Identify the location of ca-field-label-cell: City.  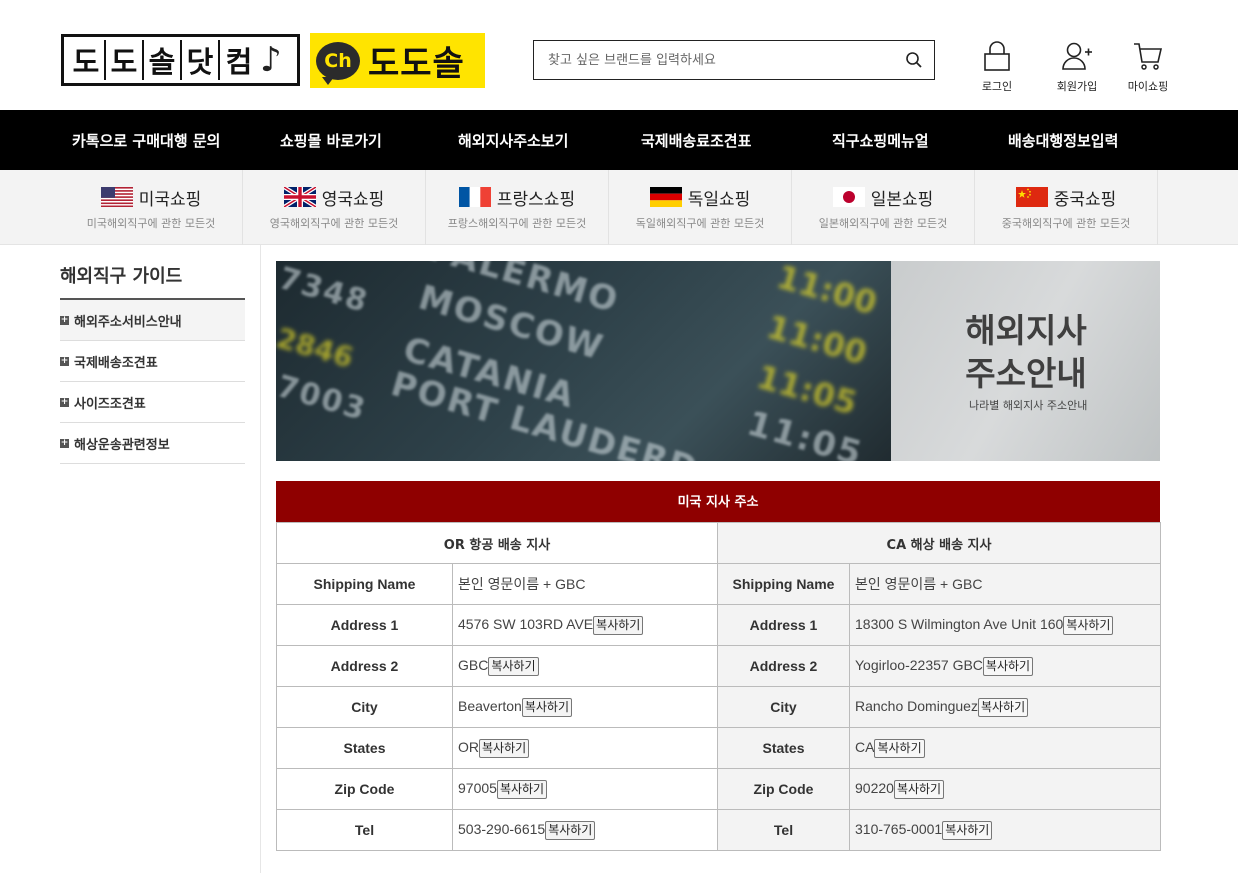
(783, 707).